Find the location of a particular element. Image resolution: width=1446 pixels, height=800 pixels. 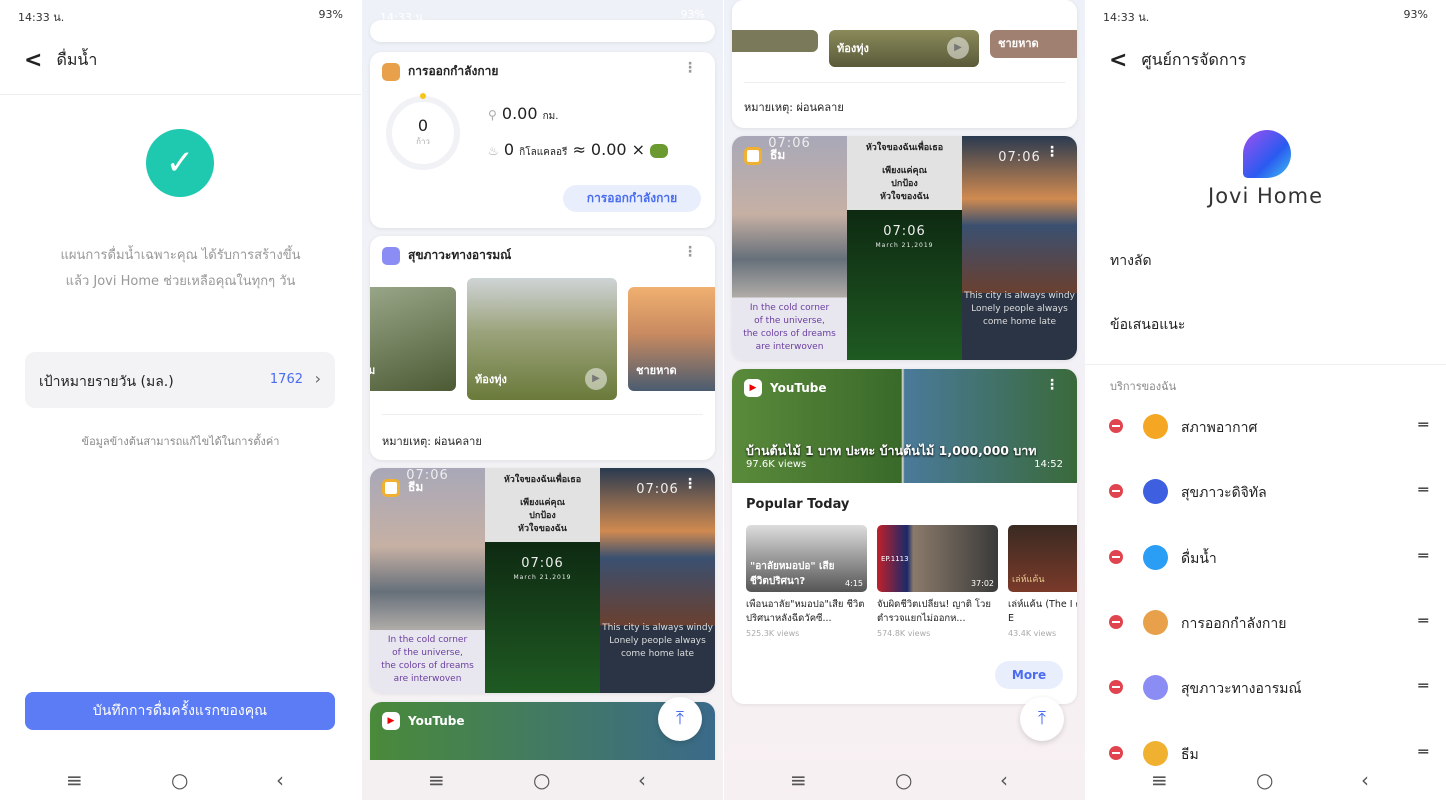

weather-icon is located at coordinates (1155, 426).